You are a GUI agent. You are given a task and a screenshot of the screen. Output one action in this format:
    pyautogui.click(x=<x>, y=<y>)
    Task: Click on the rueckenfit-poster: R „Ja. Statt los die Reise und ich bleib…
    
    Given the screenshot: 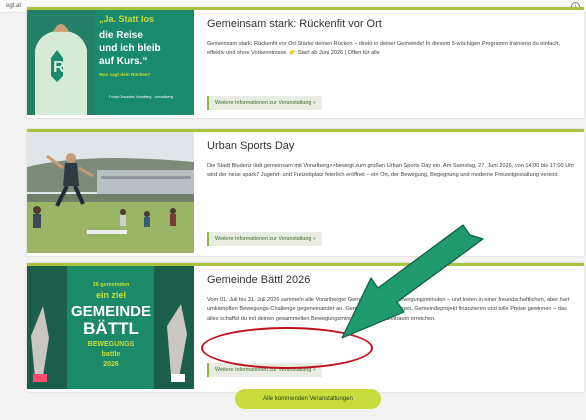 What is the action you would take?
    pyautogui.click(x=110, y=62)
    